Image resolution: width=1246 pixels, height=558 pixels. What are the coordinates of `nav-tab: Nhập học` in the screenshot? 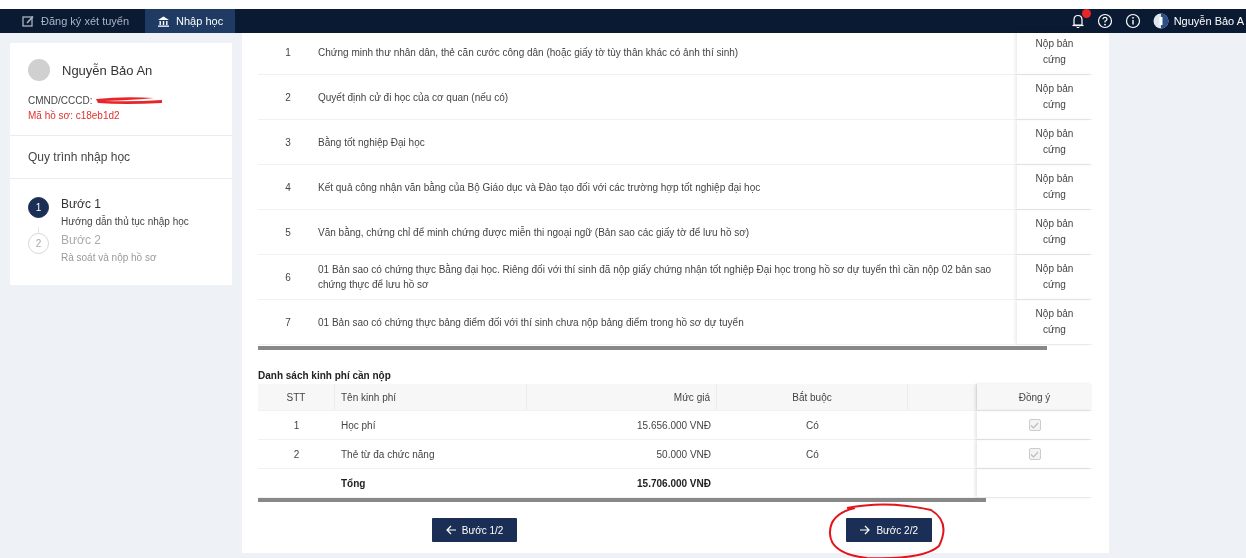 It's located at (190, 21).